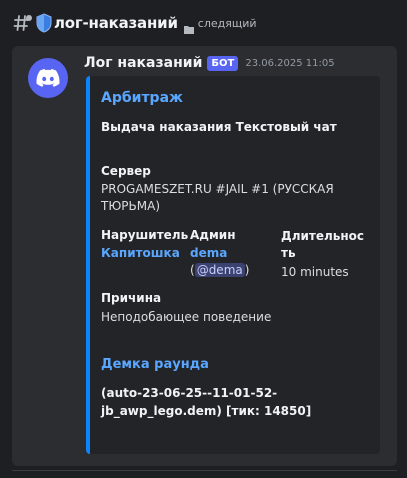  Describe the element at coordinates (145, 235) in the screenshot. I see `field-offender-name: Нарушитель` at that location.